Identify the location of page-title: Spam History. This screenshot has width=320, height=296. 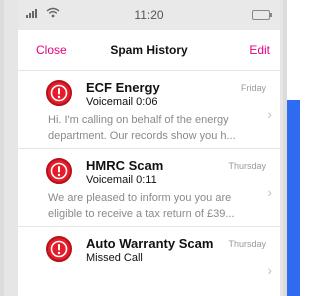
(149, 50).